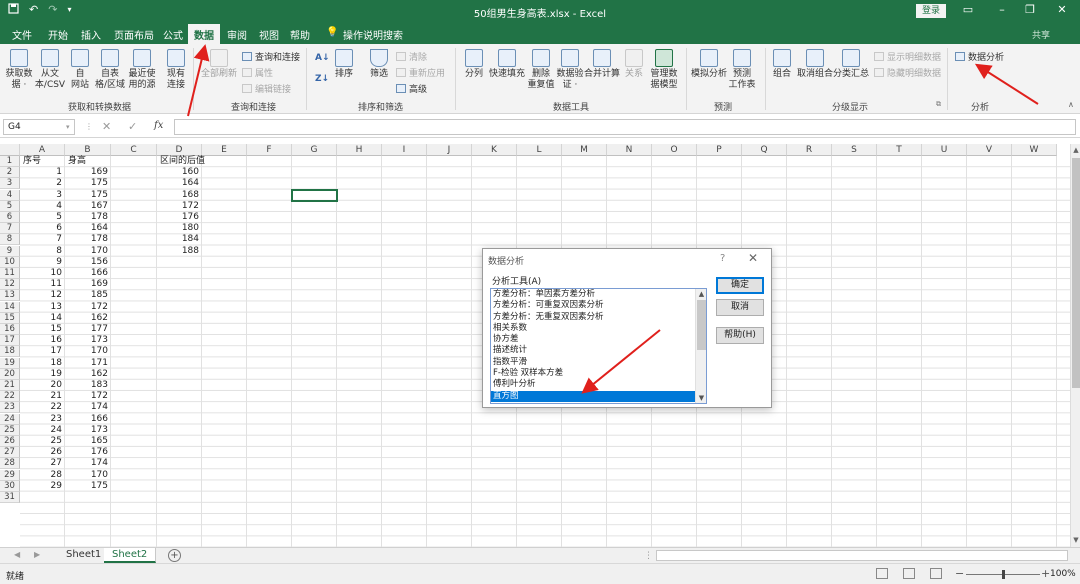 Image resolution: width=1080 pixels, height=584 pixels. I want to click on zoom-slider-knob, so click(1003, 574).